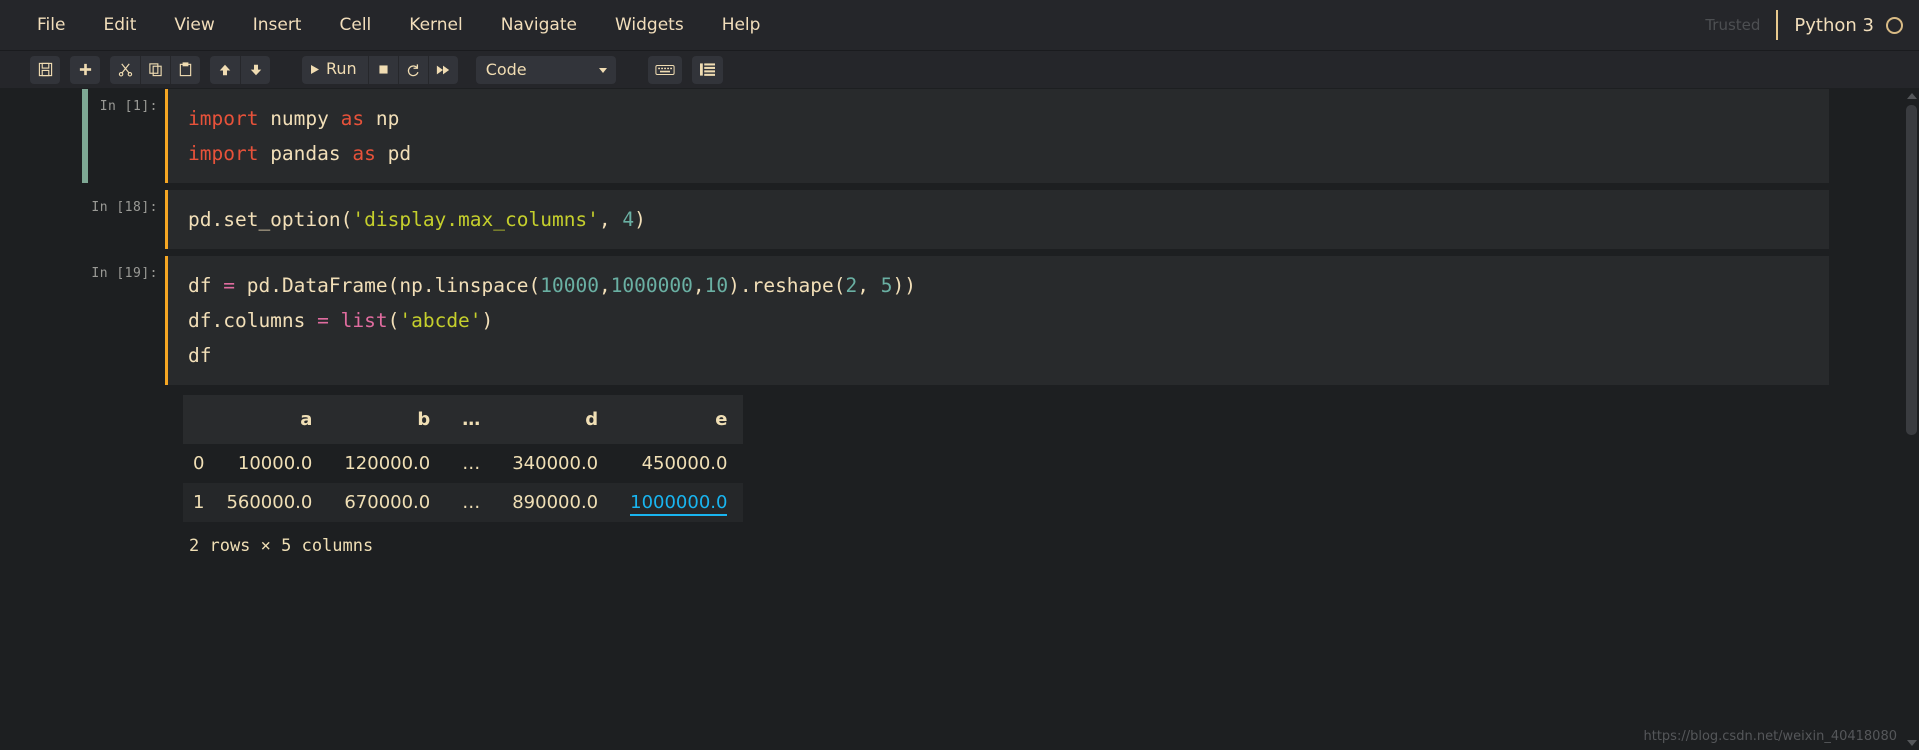  Describe the element at coordinates (364, 153) in the screenshot. I see `code-token: as` at that location.